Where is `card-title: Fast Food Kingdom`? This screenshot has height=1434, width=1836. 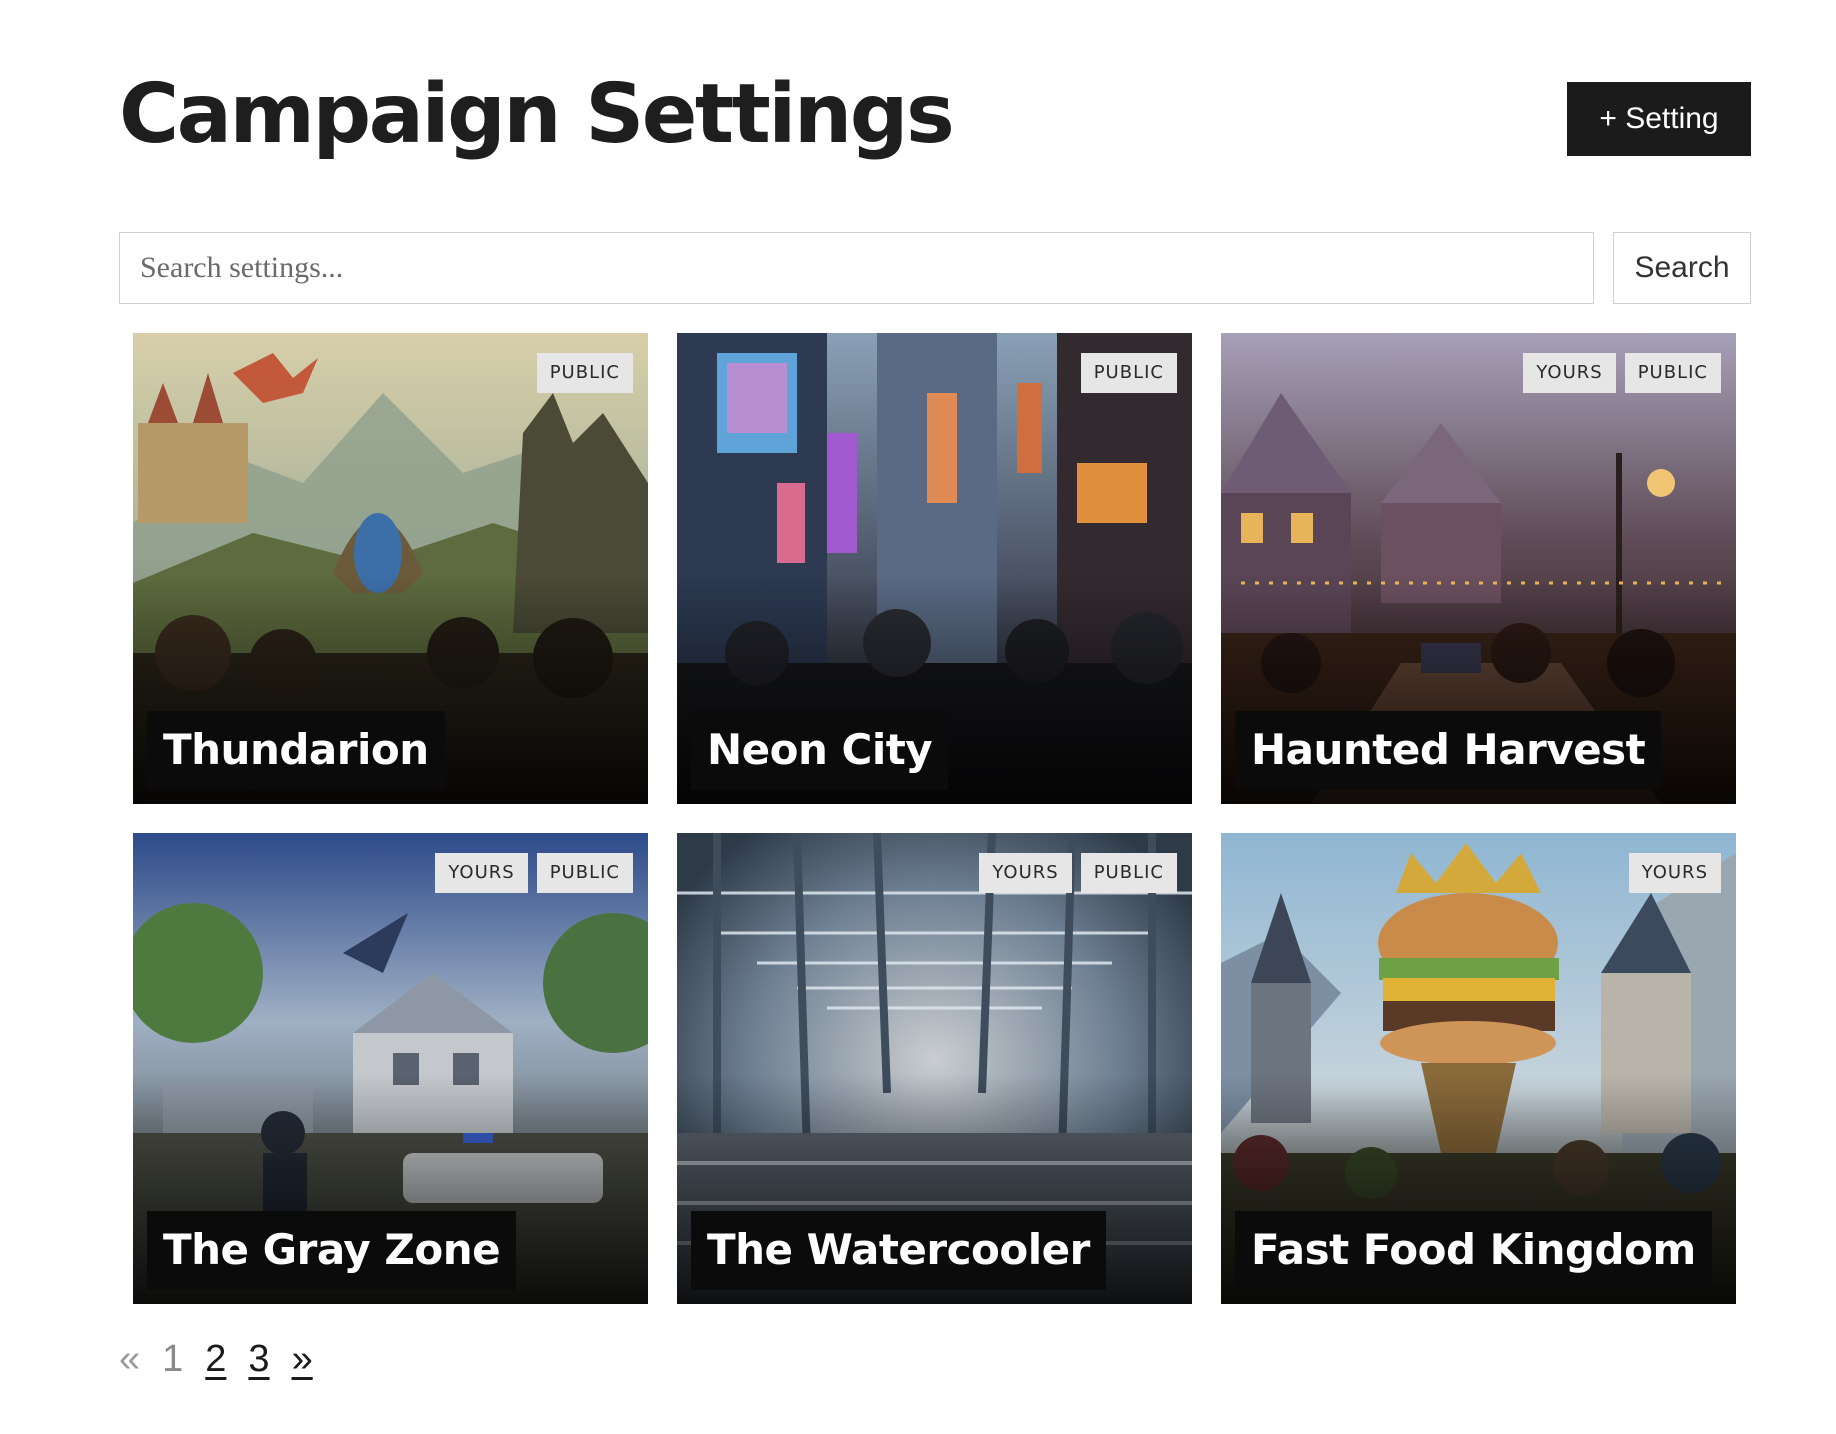
card-title: Fast Food Kingdom is located at coordinates (1473, 1250).